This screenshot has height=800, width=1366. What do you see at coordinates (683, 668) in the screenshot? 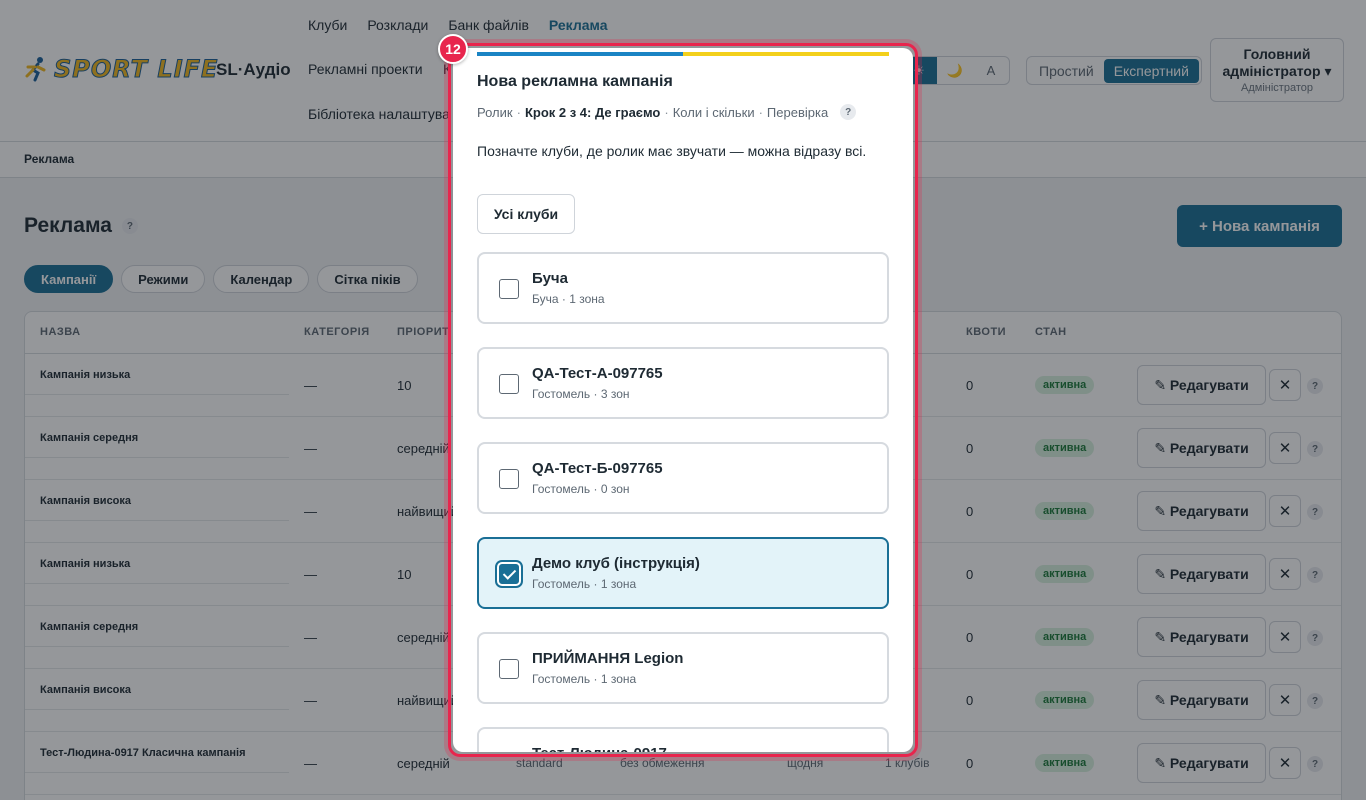
I see `club-card: ПРИЙМАННЯ Legion Гостомель · 1 зона` at bounding box center [683, 668].